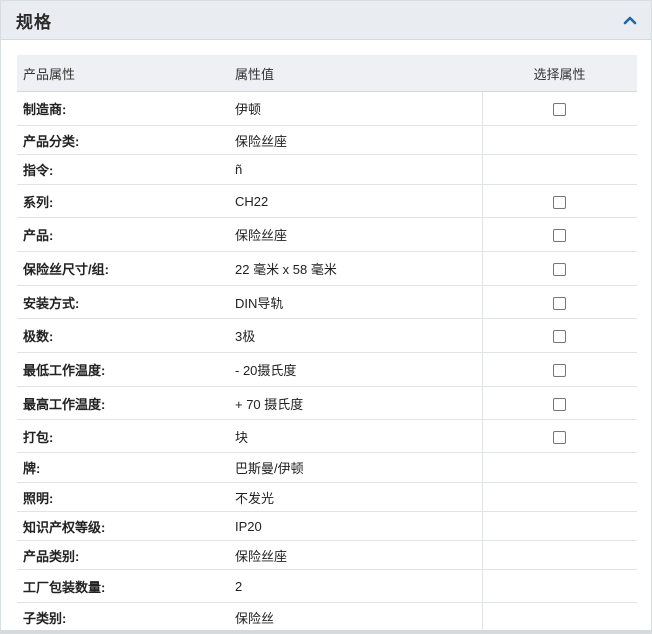  Describe the element at coordinates (355, 73) in the screenshot. I see `header-value: 属性值` at that location.